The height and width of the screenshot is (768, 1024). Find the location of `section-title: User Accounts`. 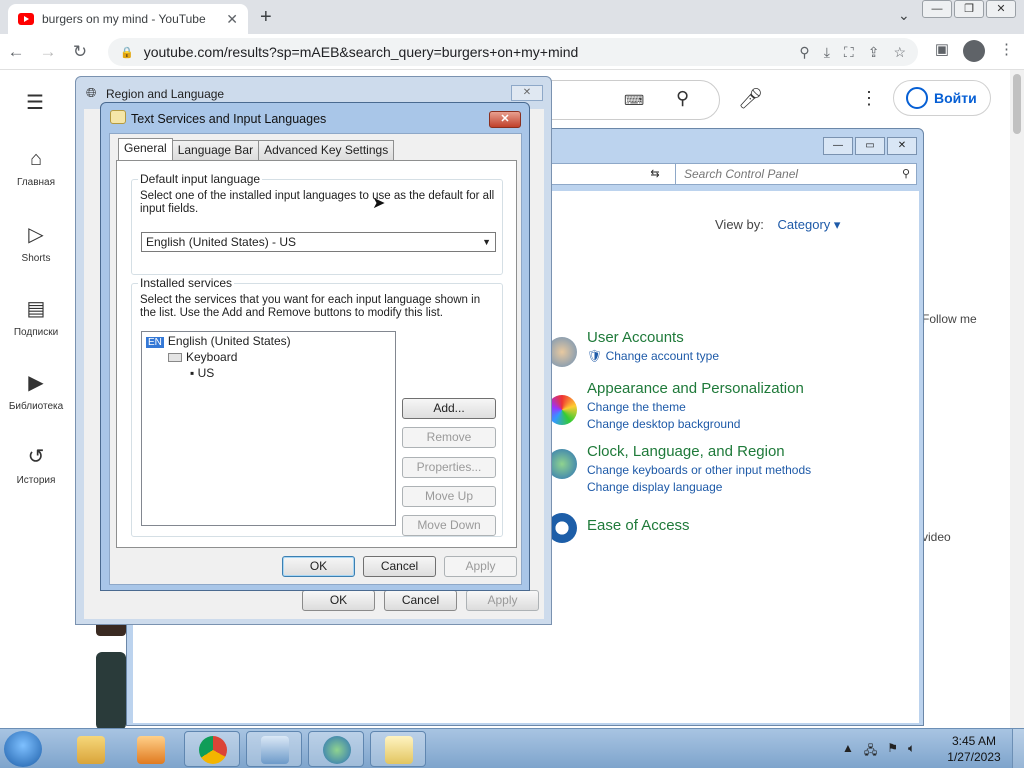

section-title: User Accounts is located at coordinates (653, 337).